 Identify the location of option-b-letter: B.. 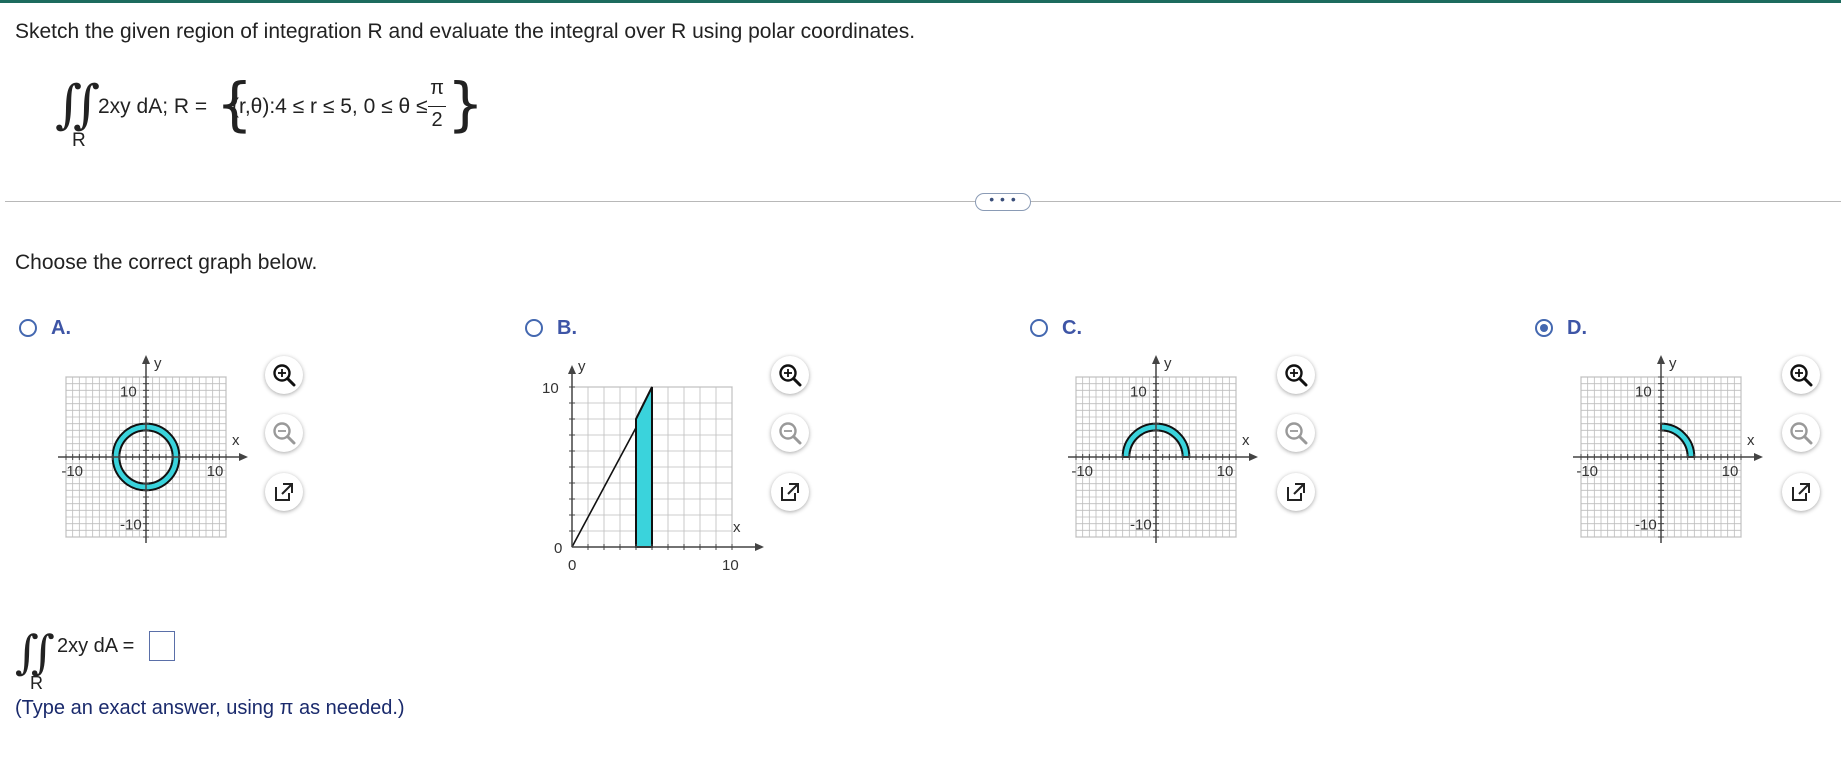
(567, 328).